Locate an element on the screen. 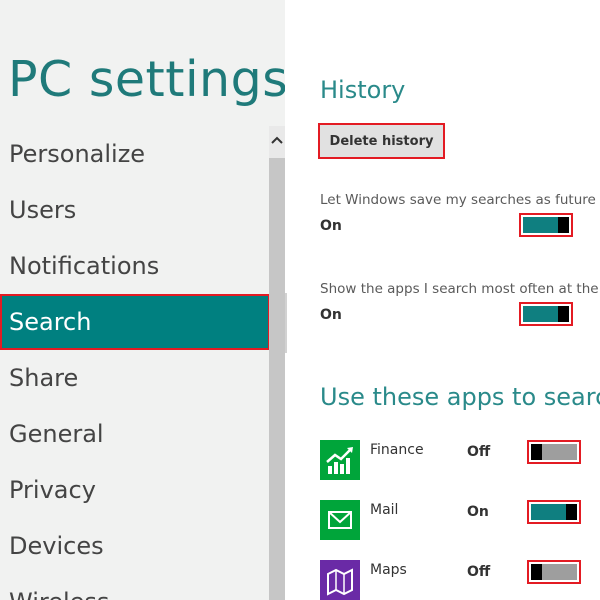 This screenshot has height=600, width=600. app-name-mail: Mail is located at coordinates (384, 510).